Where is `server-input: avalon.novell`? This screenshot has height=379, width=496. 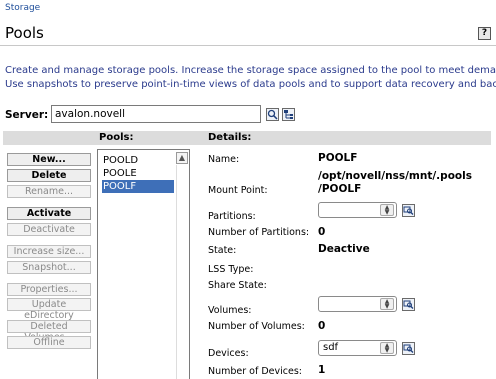 server-input: avalon.novell is located at coordinates (156, 114).